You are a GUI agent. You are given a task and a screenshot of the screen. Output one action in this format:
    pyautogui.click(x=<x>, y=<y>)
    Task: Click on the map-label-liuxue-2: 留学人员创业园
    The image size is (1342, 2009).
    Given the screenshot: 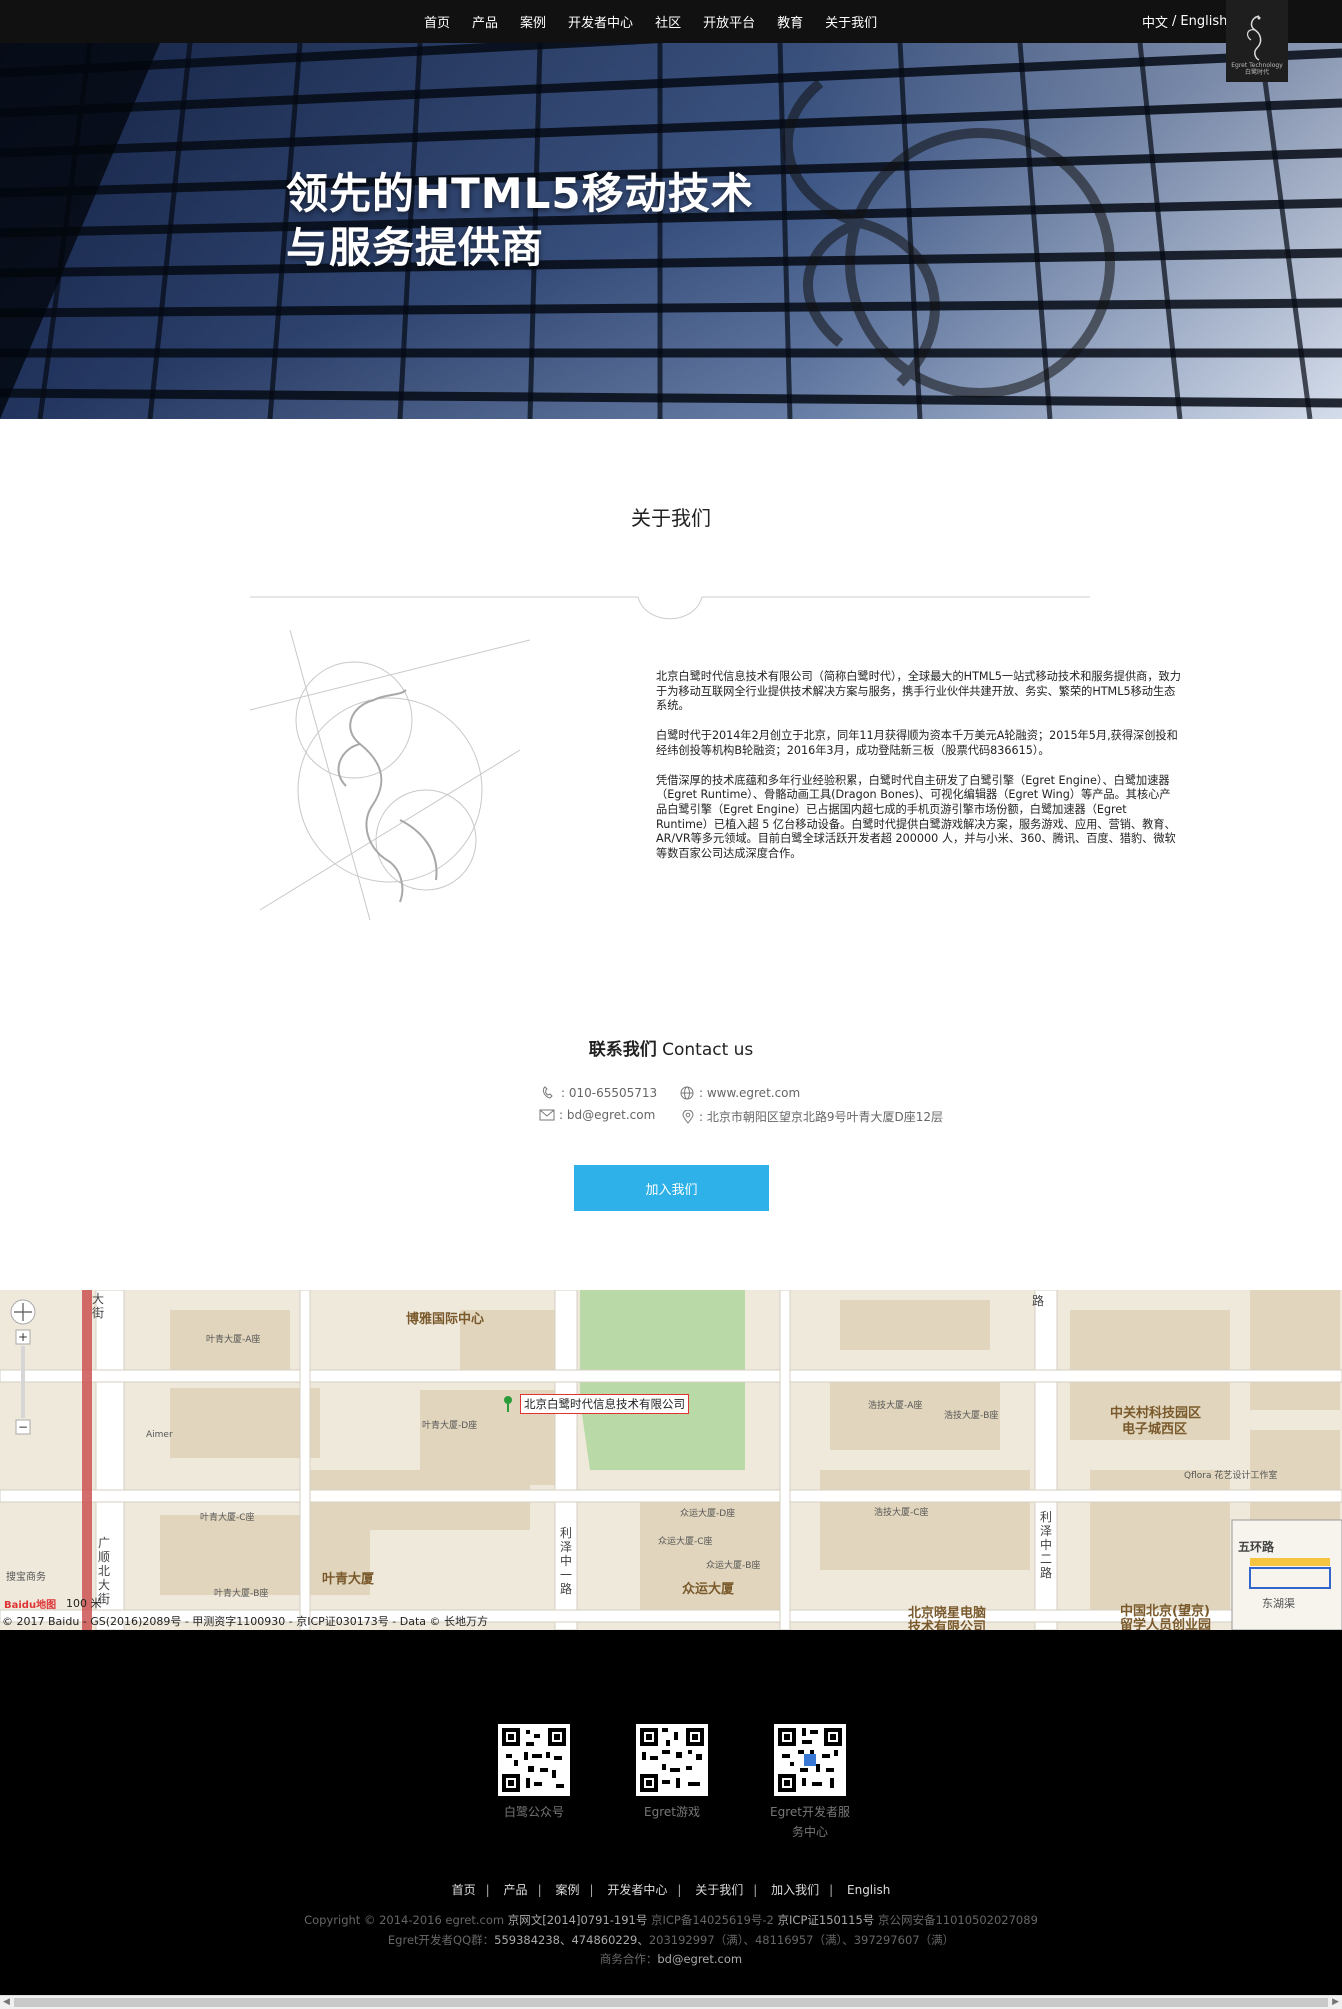 What is the action you would take?
    pyautogui.click(x=1166, y=1624)
    